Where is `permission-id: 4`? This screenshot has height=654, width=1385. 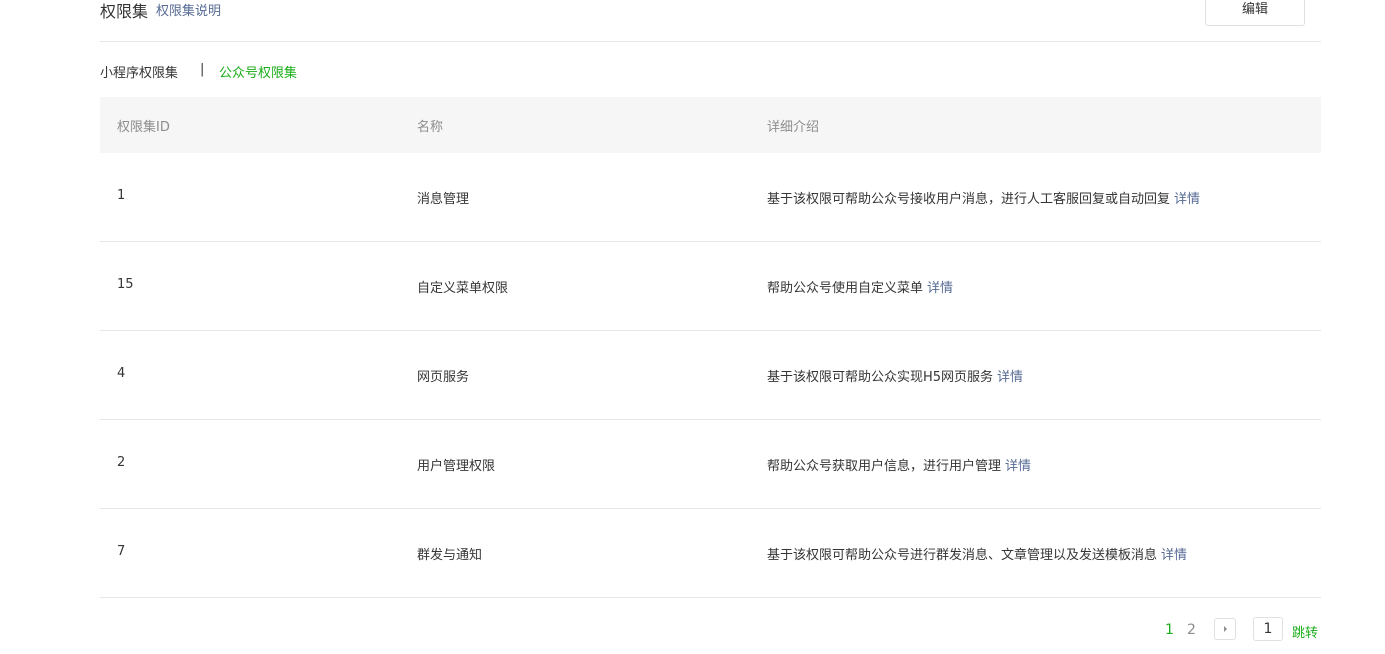 permission-id: 4 is located at coordinates (121, 373).